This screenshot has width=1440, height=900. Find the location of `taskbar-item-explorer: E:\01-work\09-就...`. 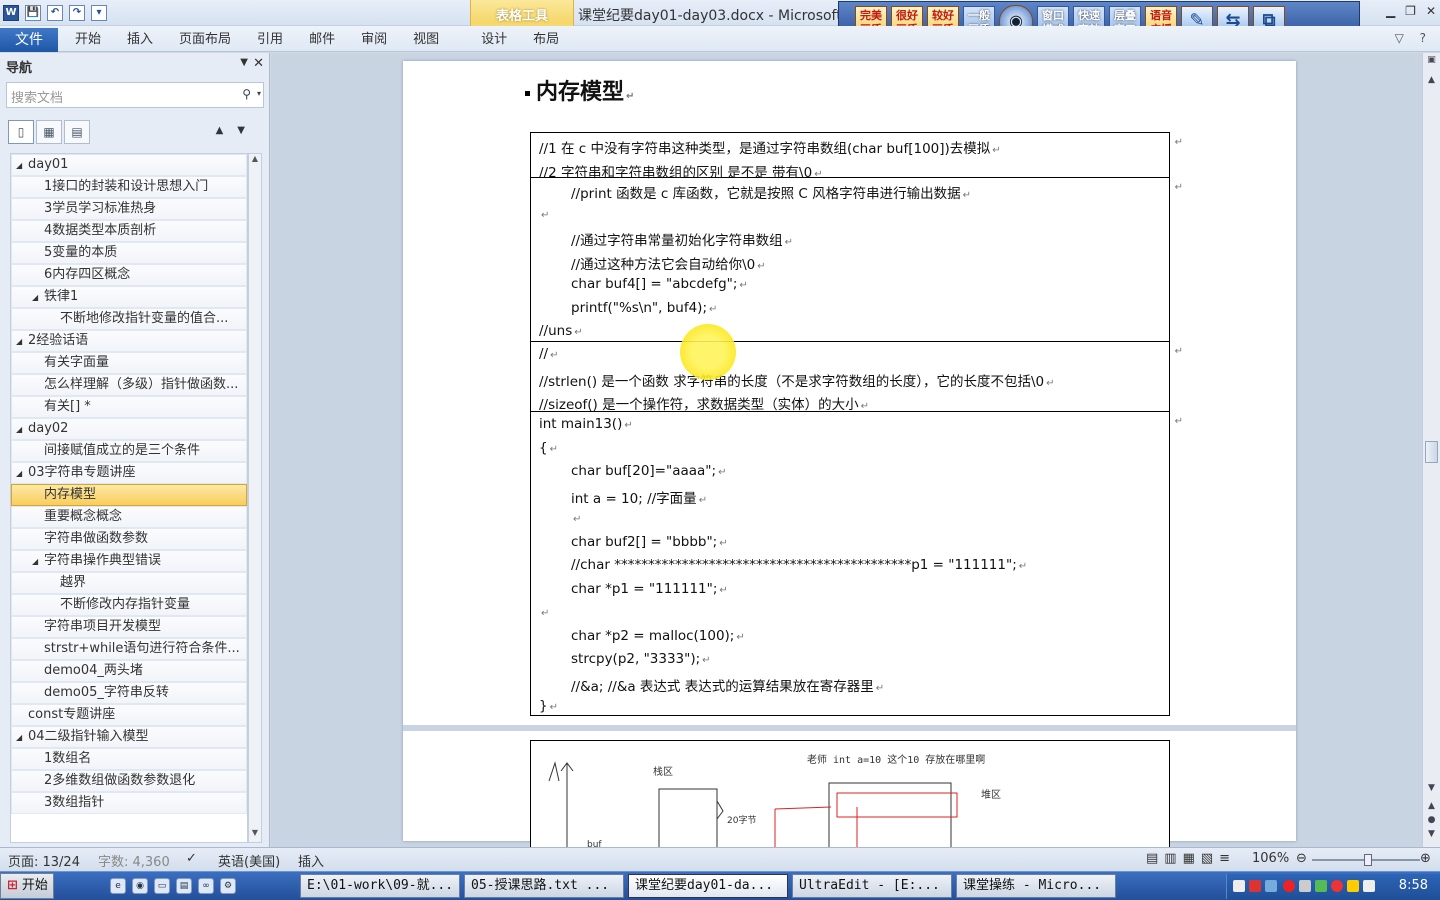

taskbar-item-explorer: E:\01-work\09-就... is located at coordinates (380, 886).